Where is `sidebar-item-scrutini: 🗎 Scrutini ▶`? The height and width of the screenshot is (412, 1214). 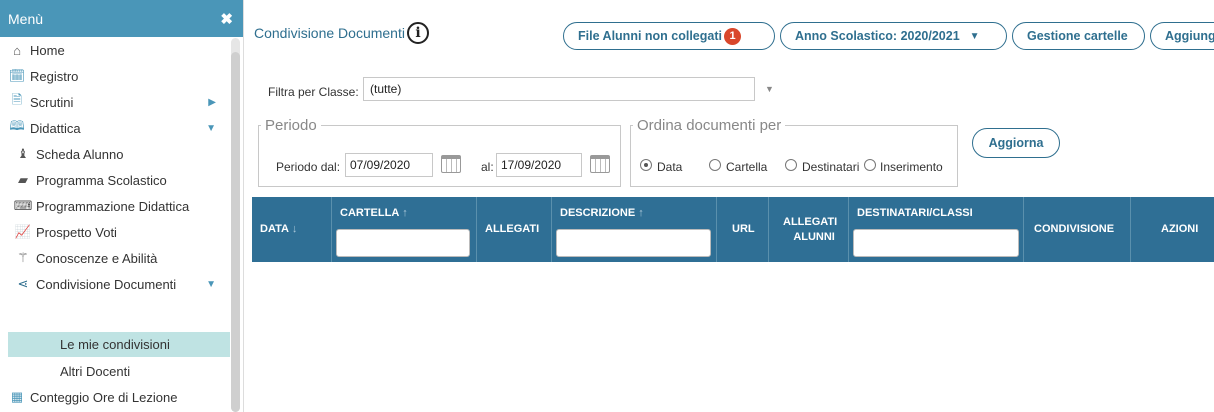
sidebar-item-scrutini: 🗎 Scrutini ▶ is located at coordinates (115, 102).